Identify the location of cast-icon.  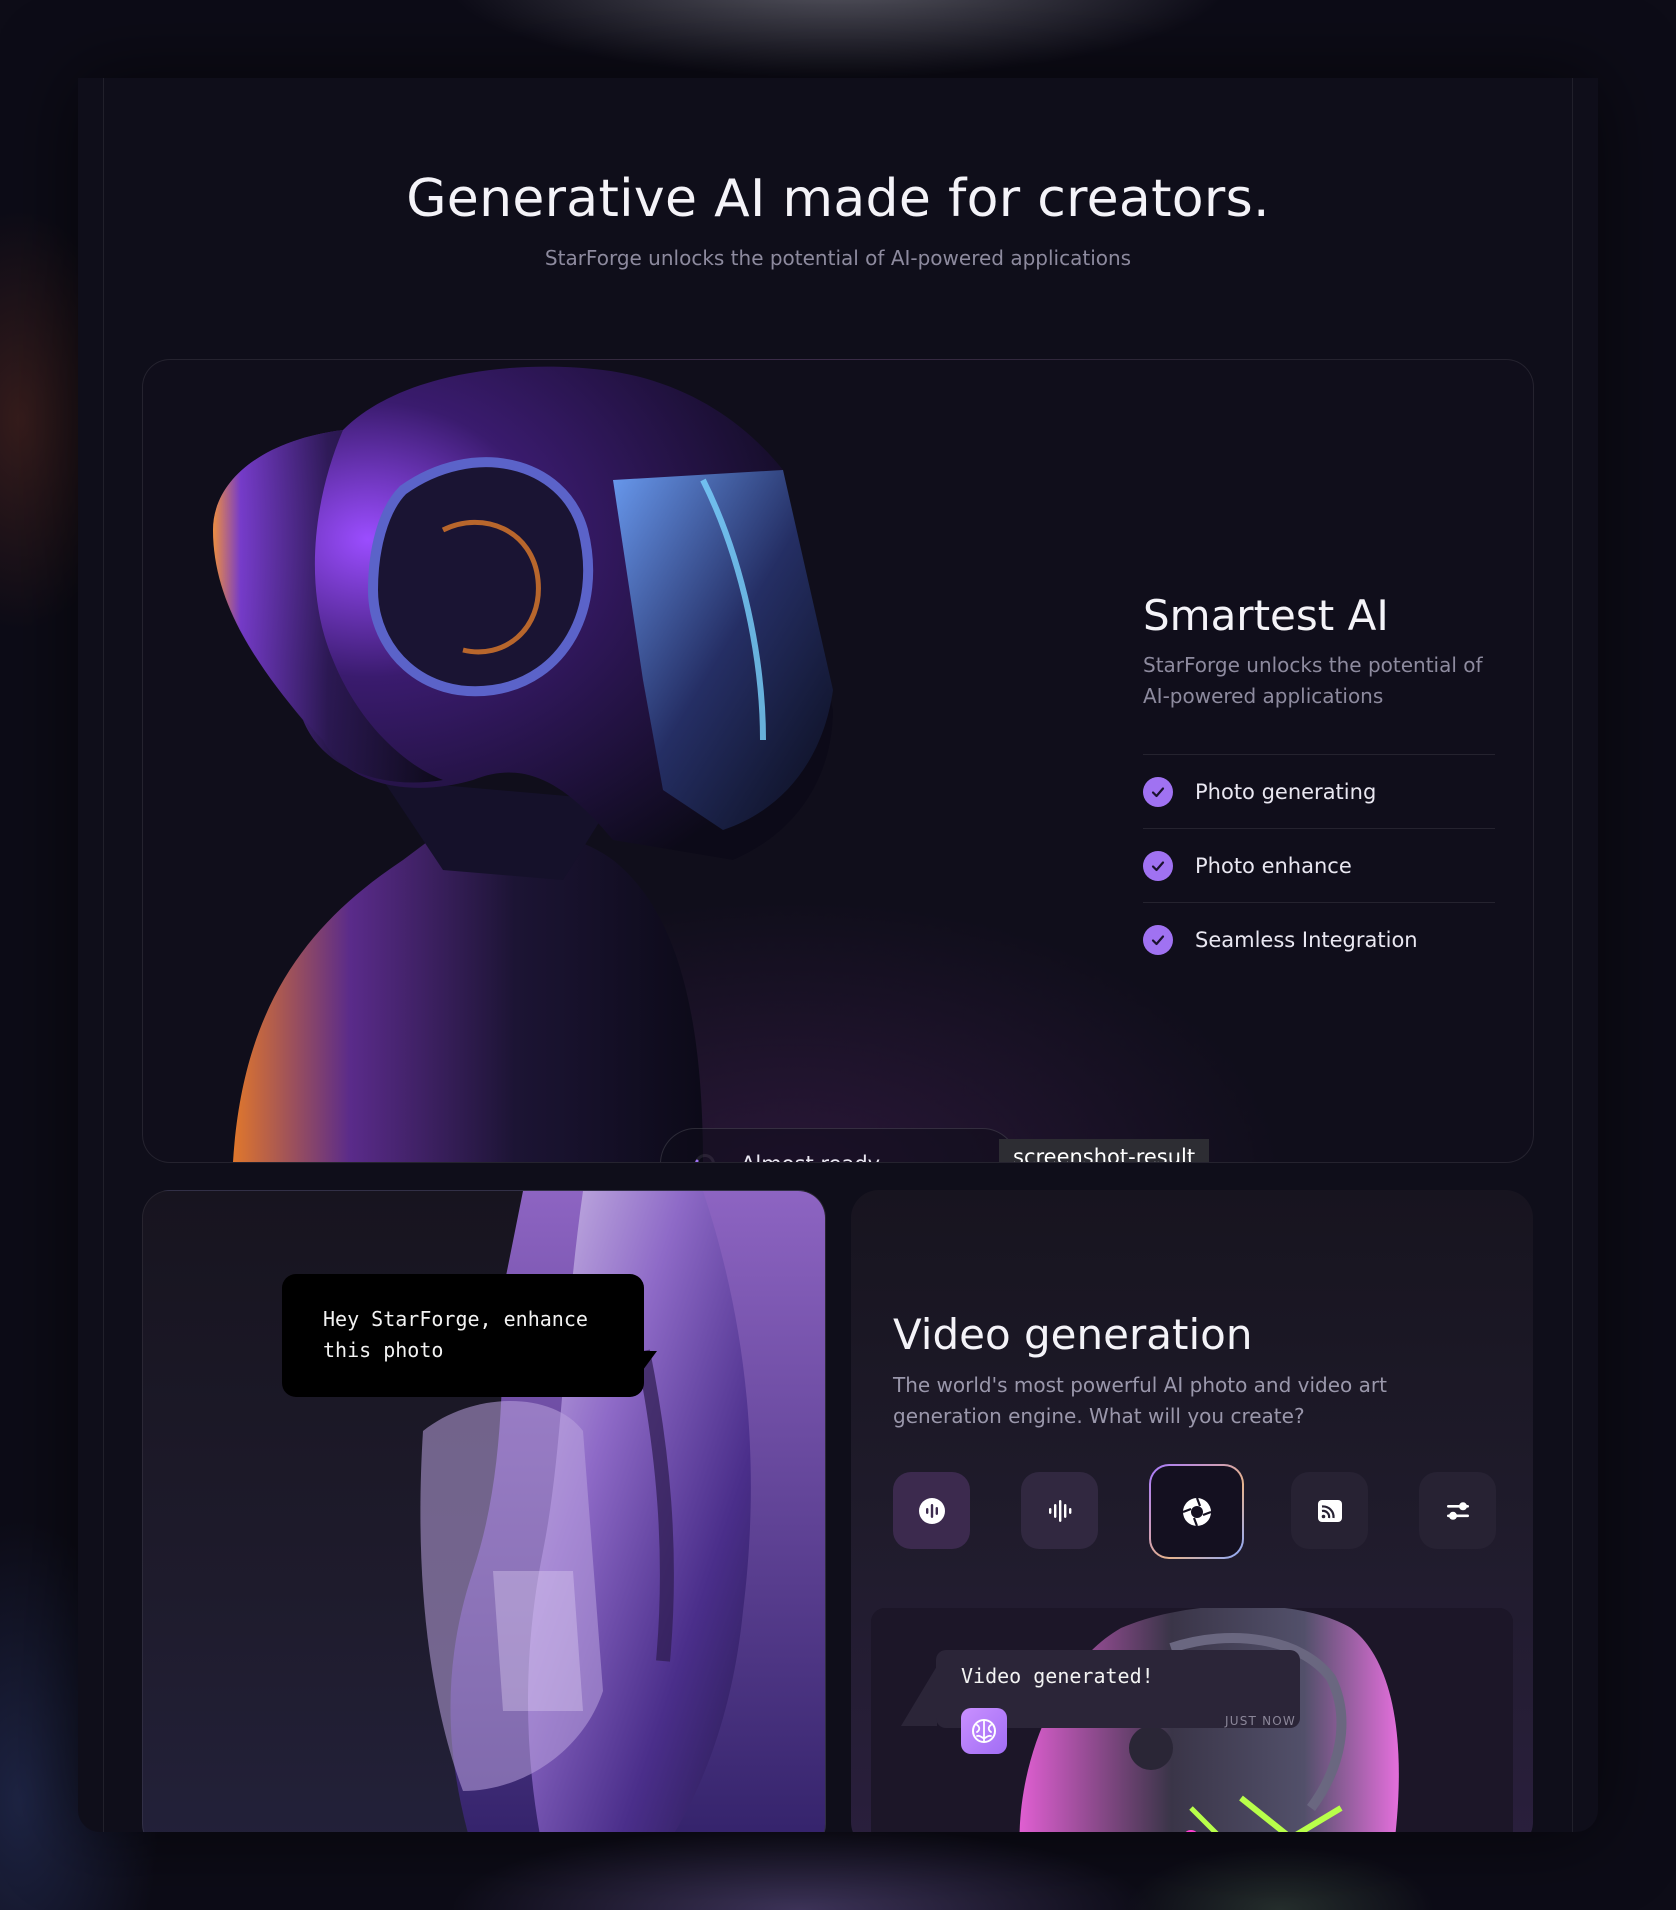
(1329, 1510).